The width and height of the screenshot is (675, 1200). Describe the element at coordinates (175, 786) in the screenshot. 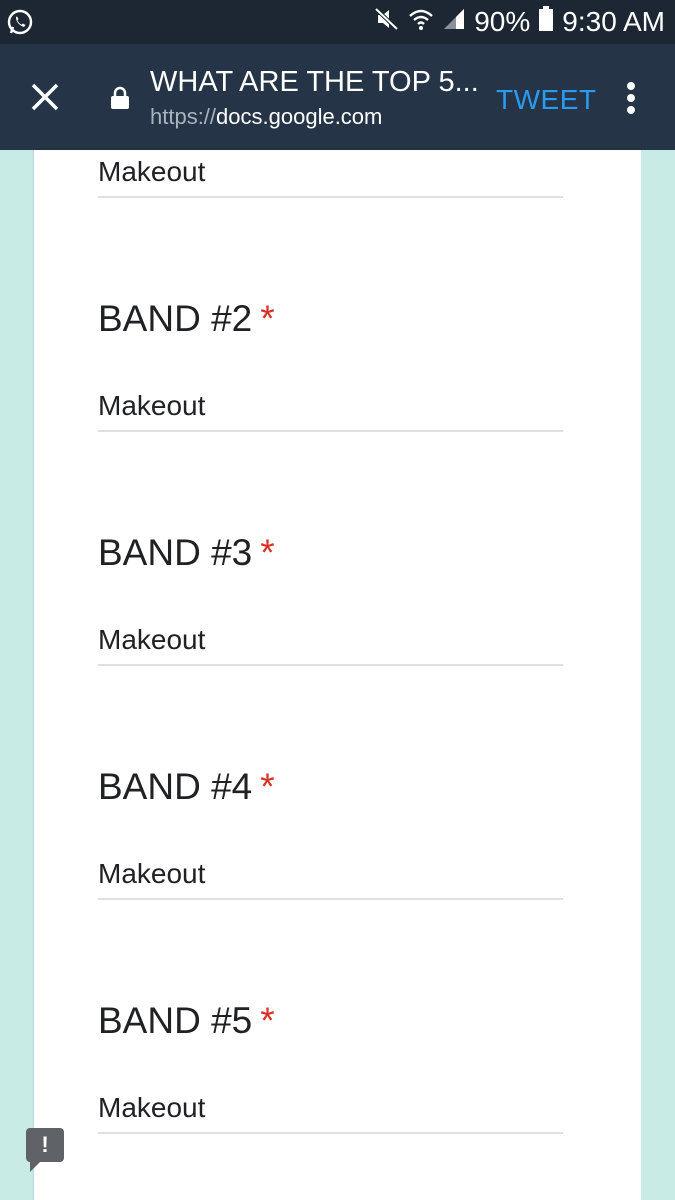

I see `question-label: BAND #4` at that location.